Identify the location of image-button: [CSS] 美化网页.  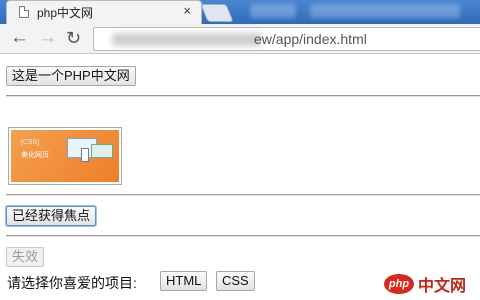
(65, 156).